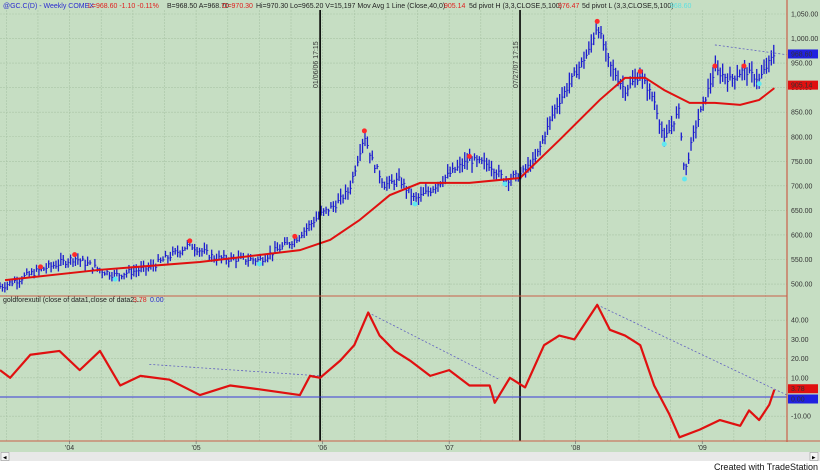  Describe the element at coordinates (410, 466) in the screenshot. I see `footer-bar` at that location.